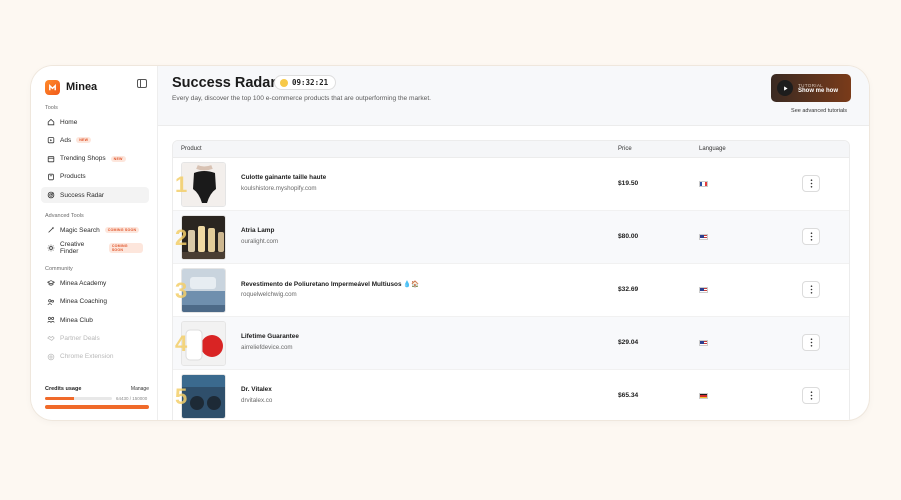 This screenshot has width=901, height=500. I want to click on table-row: 5 Dr. Vitalex drvitalex.co $65.34, so click(511, 395).